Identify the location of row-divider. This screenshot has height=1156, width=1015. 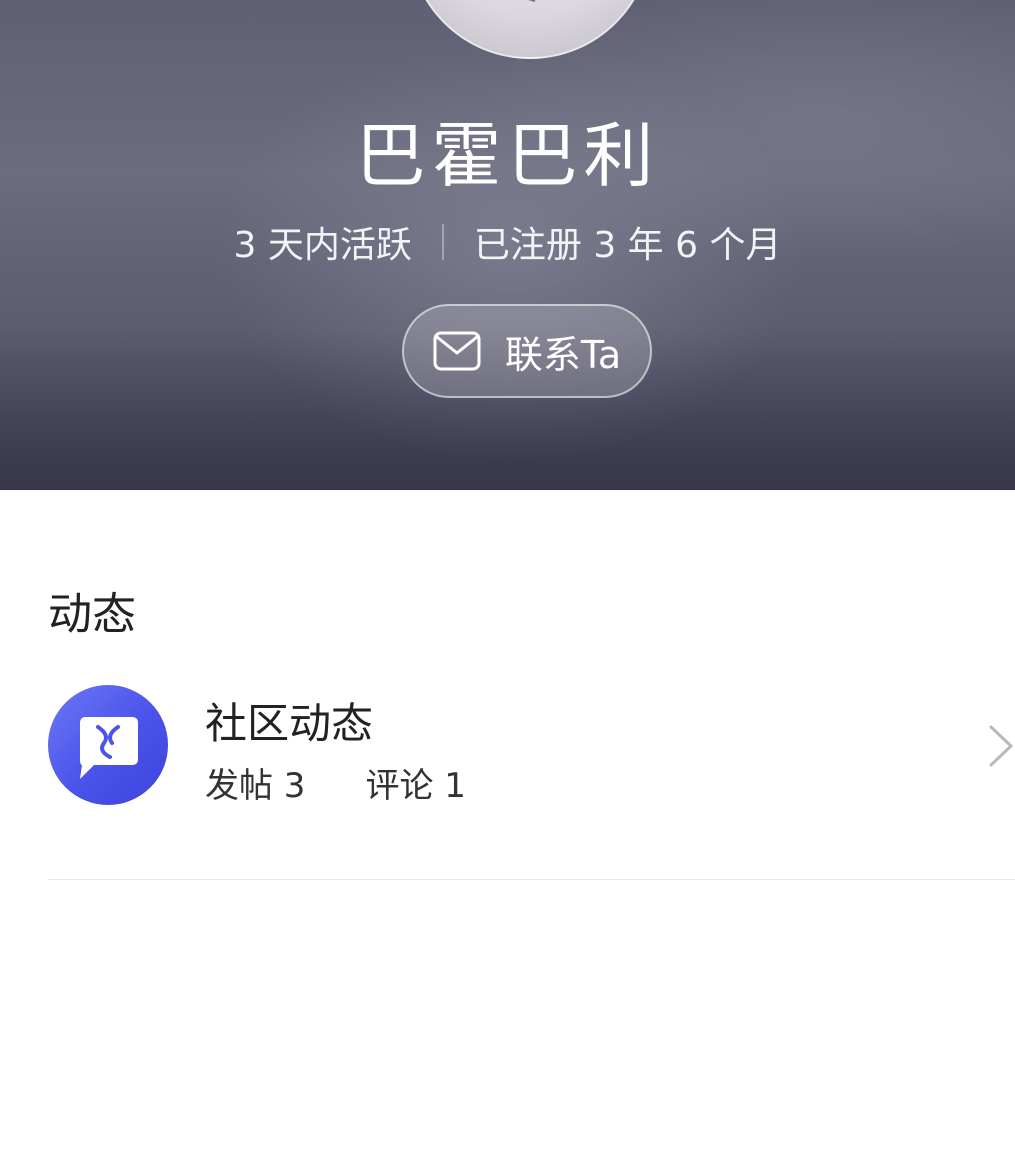
(531, 879).